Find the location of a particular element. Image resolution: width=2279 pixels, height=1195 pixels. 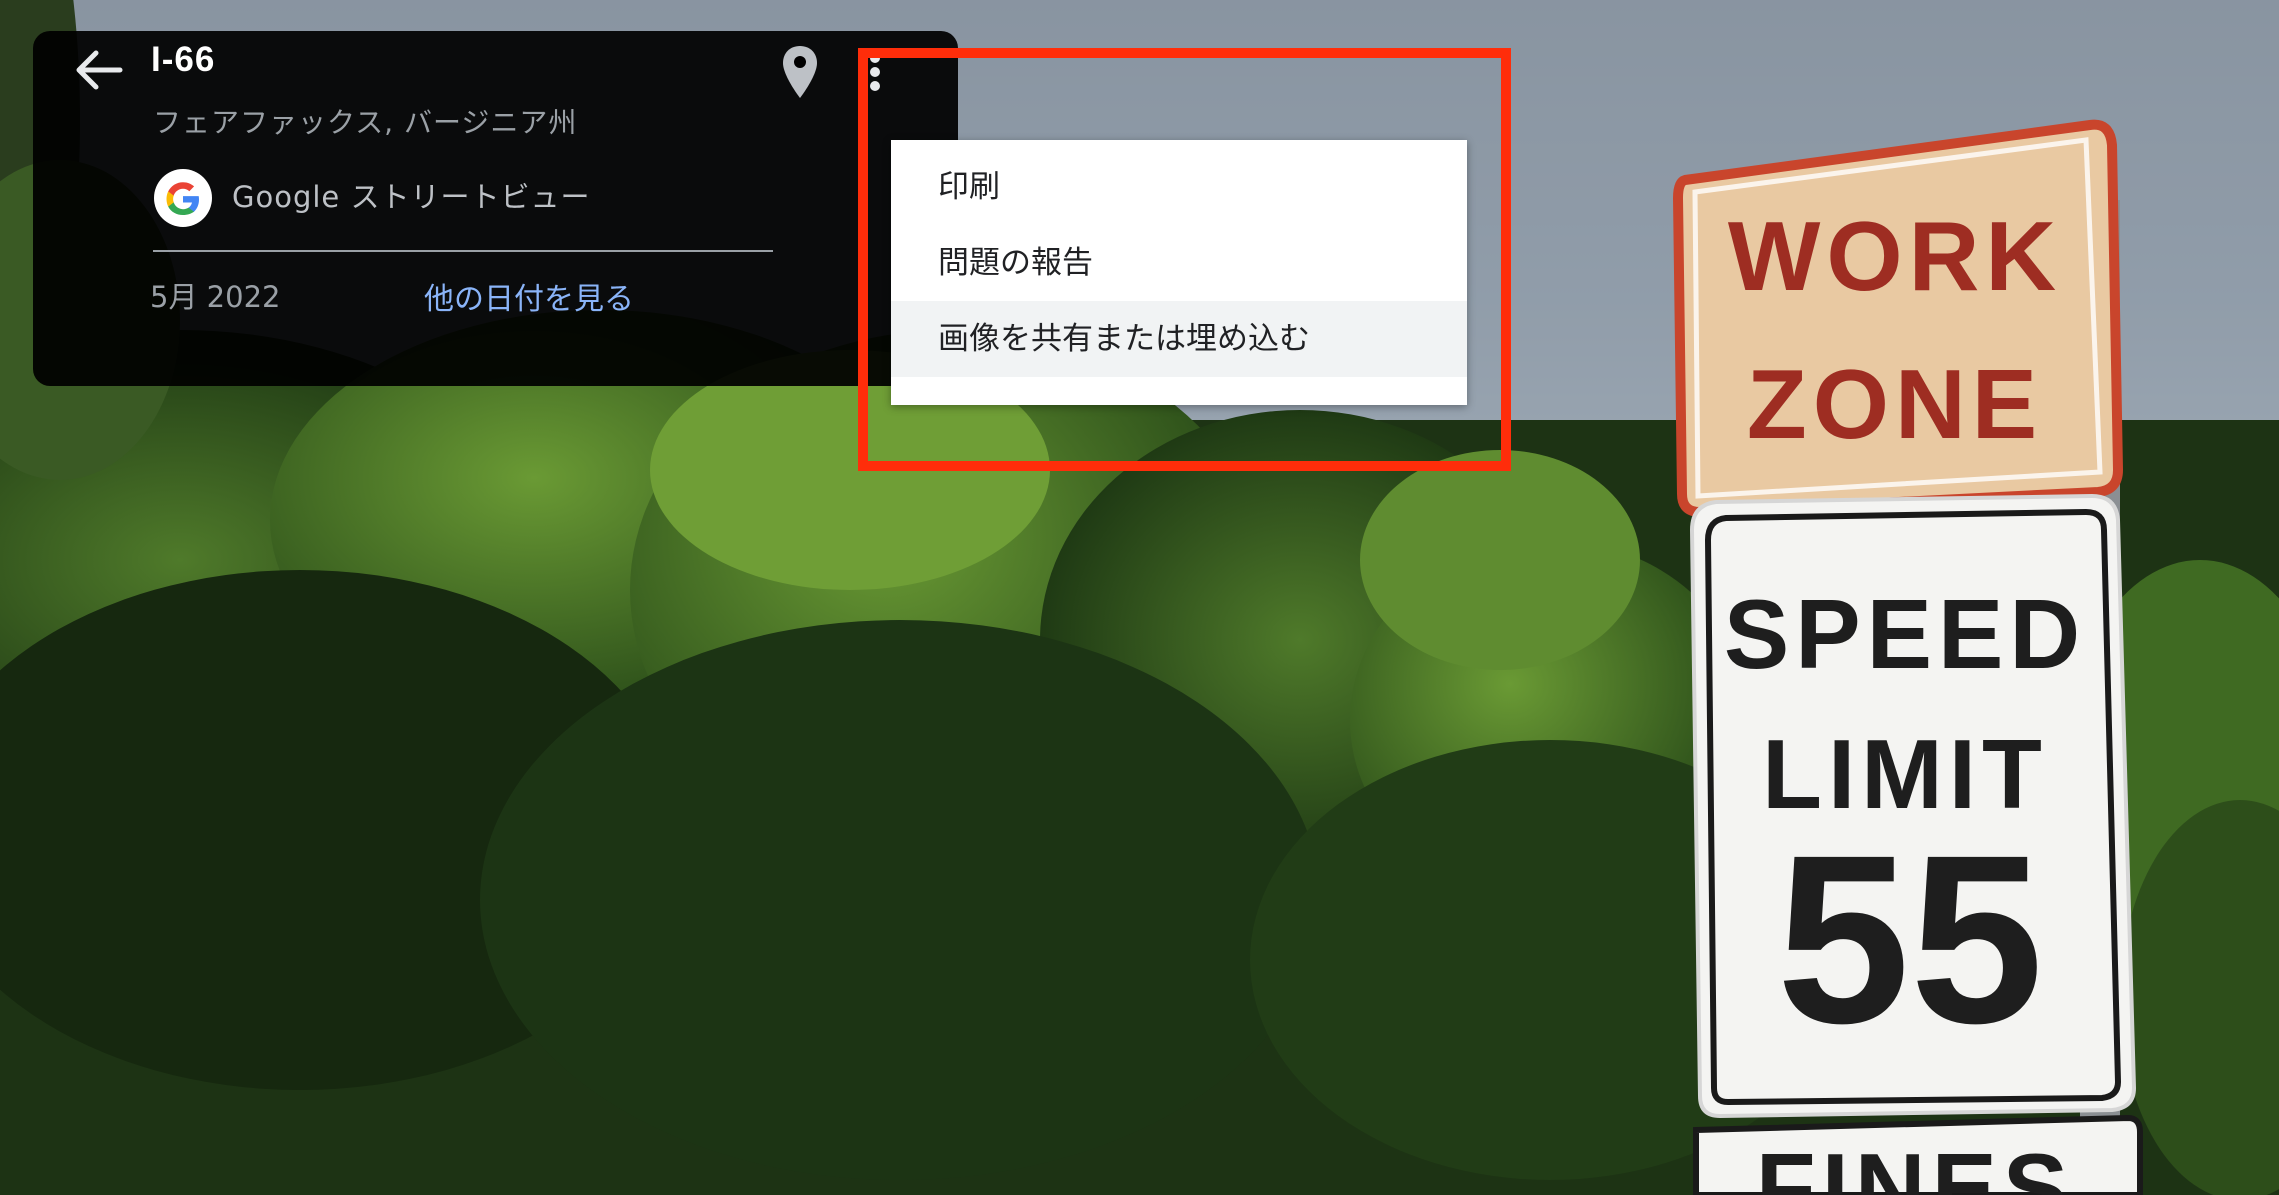

fines-sign: FINES is located at coordinates (1918, 1154).